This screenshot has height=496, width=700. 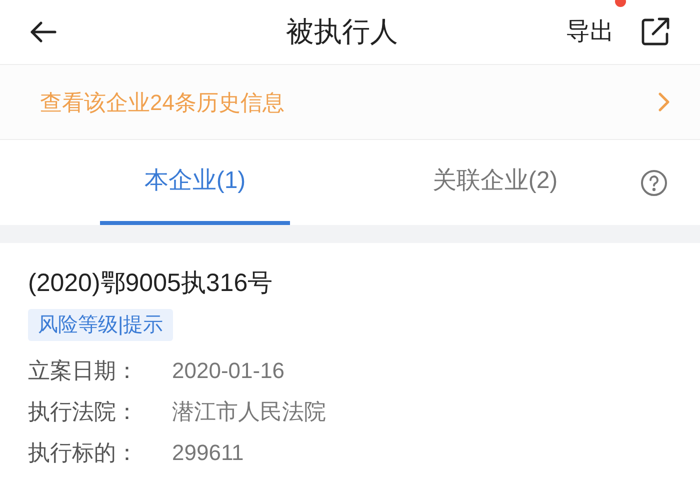 I want to click on back-arrow-icon, so click(x=43, y=32).